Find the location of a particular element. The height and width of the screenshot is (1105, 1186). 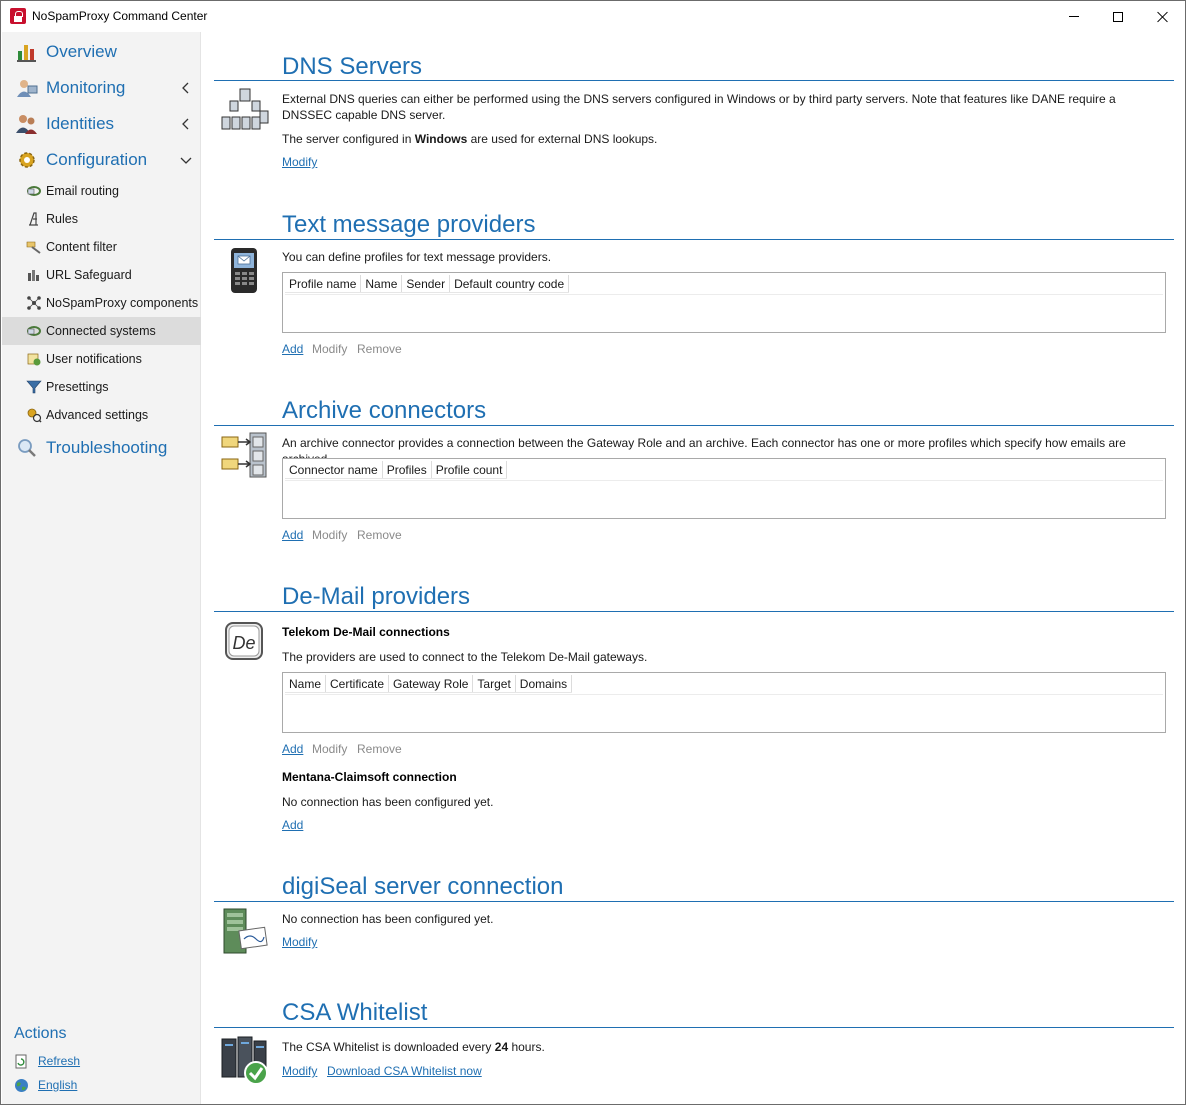

sidebar-item-rules: Rules is located at coordinates (101, 219).